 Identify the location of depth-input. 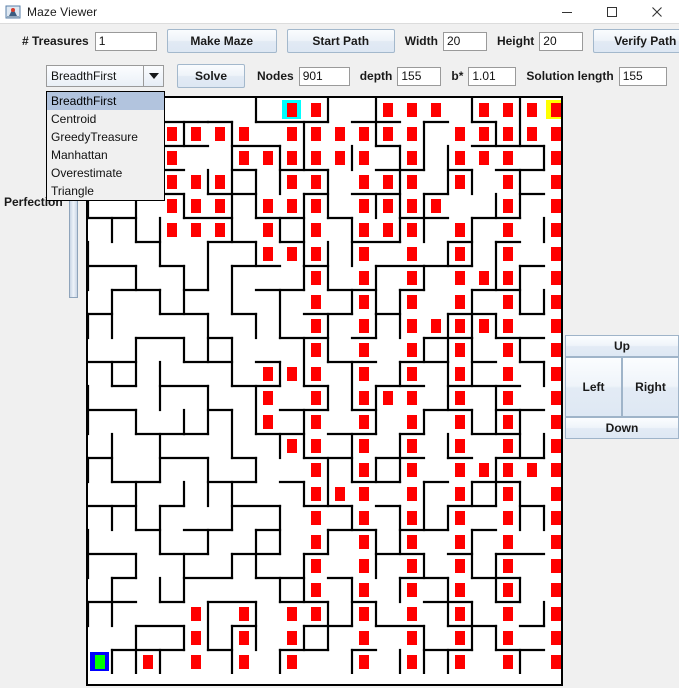
(419, 76).